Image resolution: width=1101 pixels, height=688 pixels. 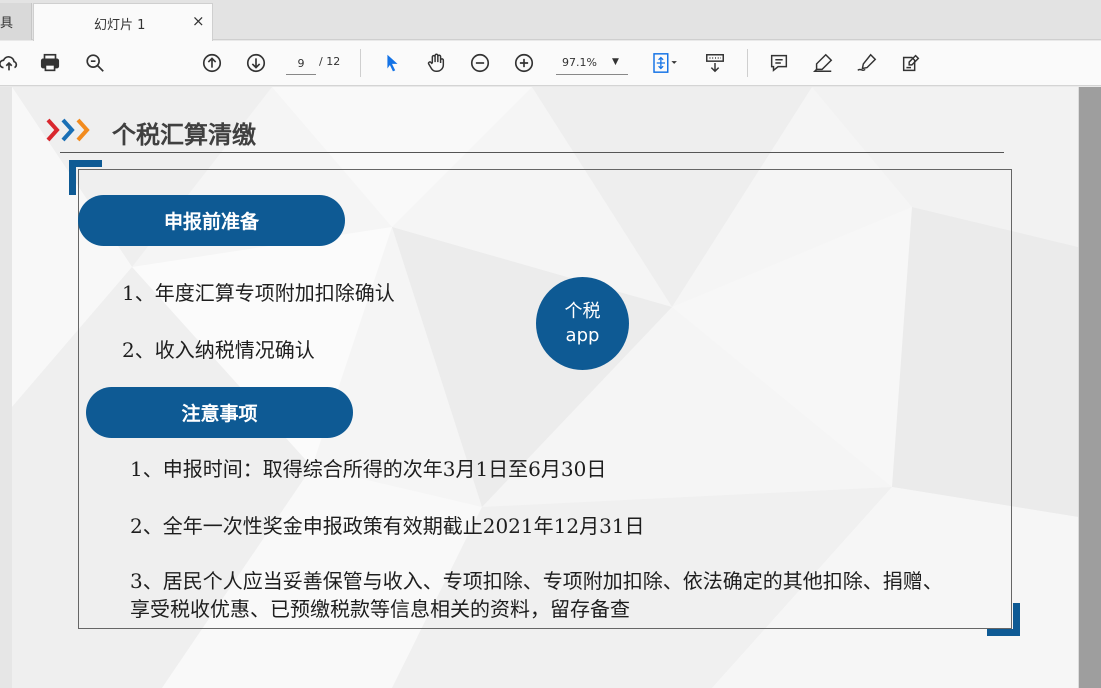 What do you see at coordinates (1090, 387) in the screenshot?
I see `vertical-scrollbar` at bounding box center [1090, 387].